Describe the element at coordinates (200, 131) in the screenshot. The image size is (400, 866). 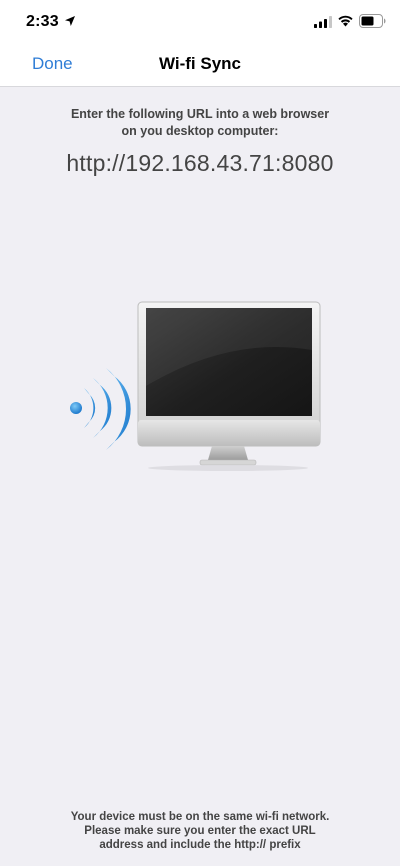
I see `instruction-line-2: on you desktop computer:` at that location.